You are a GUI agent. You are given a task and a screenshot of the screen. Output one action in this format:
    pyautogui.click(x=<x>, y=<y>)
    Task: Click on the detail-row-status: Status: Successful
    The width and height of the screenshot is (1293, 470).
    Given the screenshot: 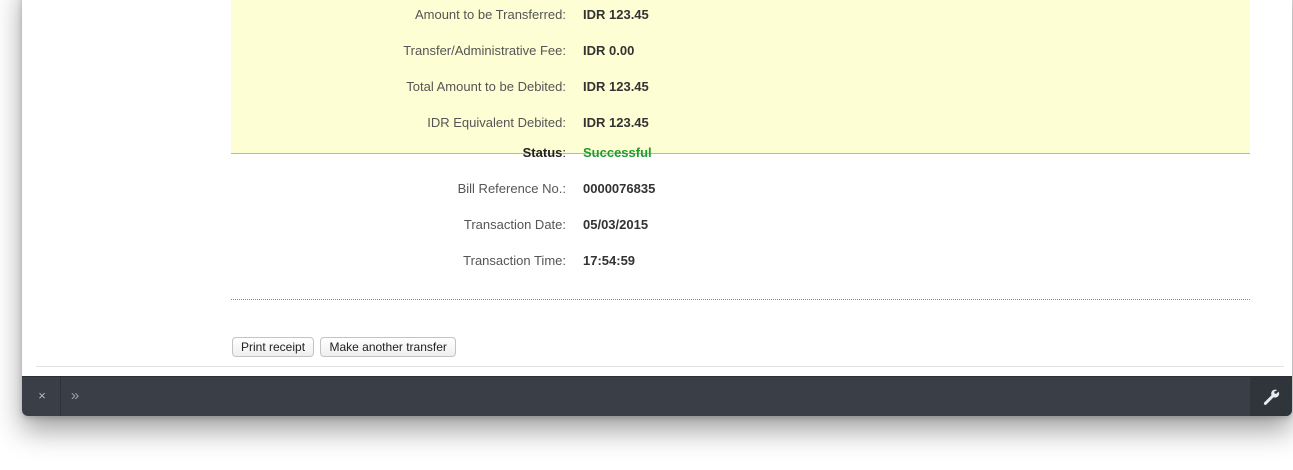 What is the action you would take?
    pyautogui.click(x=740, y=153)
    